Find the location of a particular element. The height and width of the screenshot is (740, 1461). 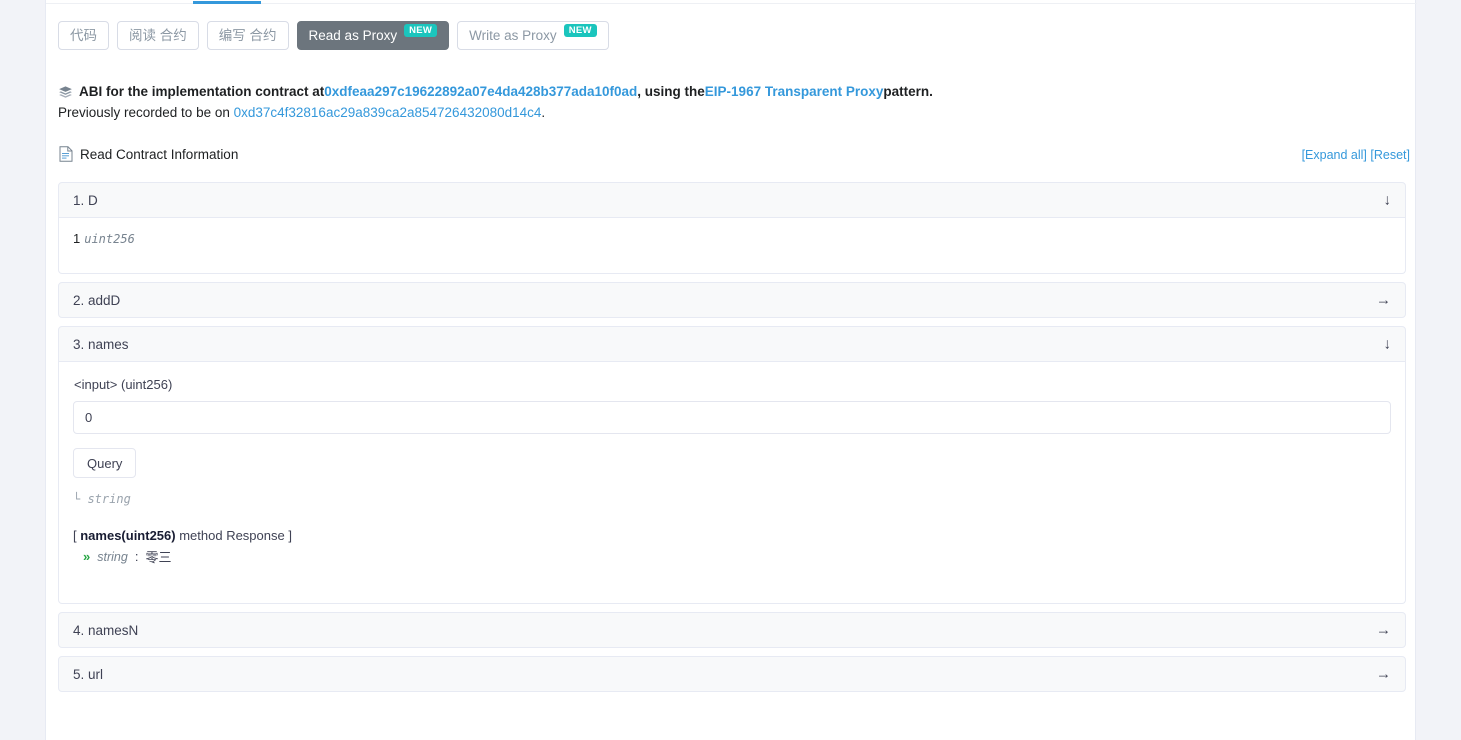

tab-write-as-proxy-label: Write as Proxy is located at coordinates (513, 35).